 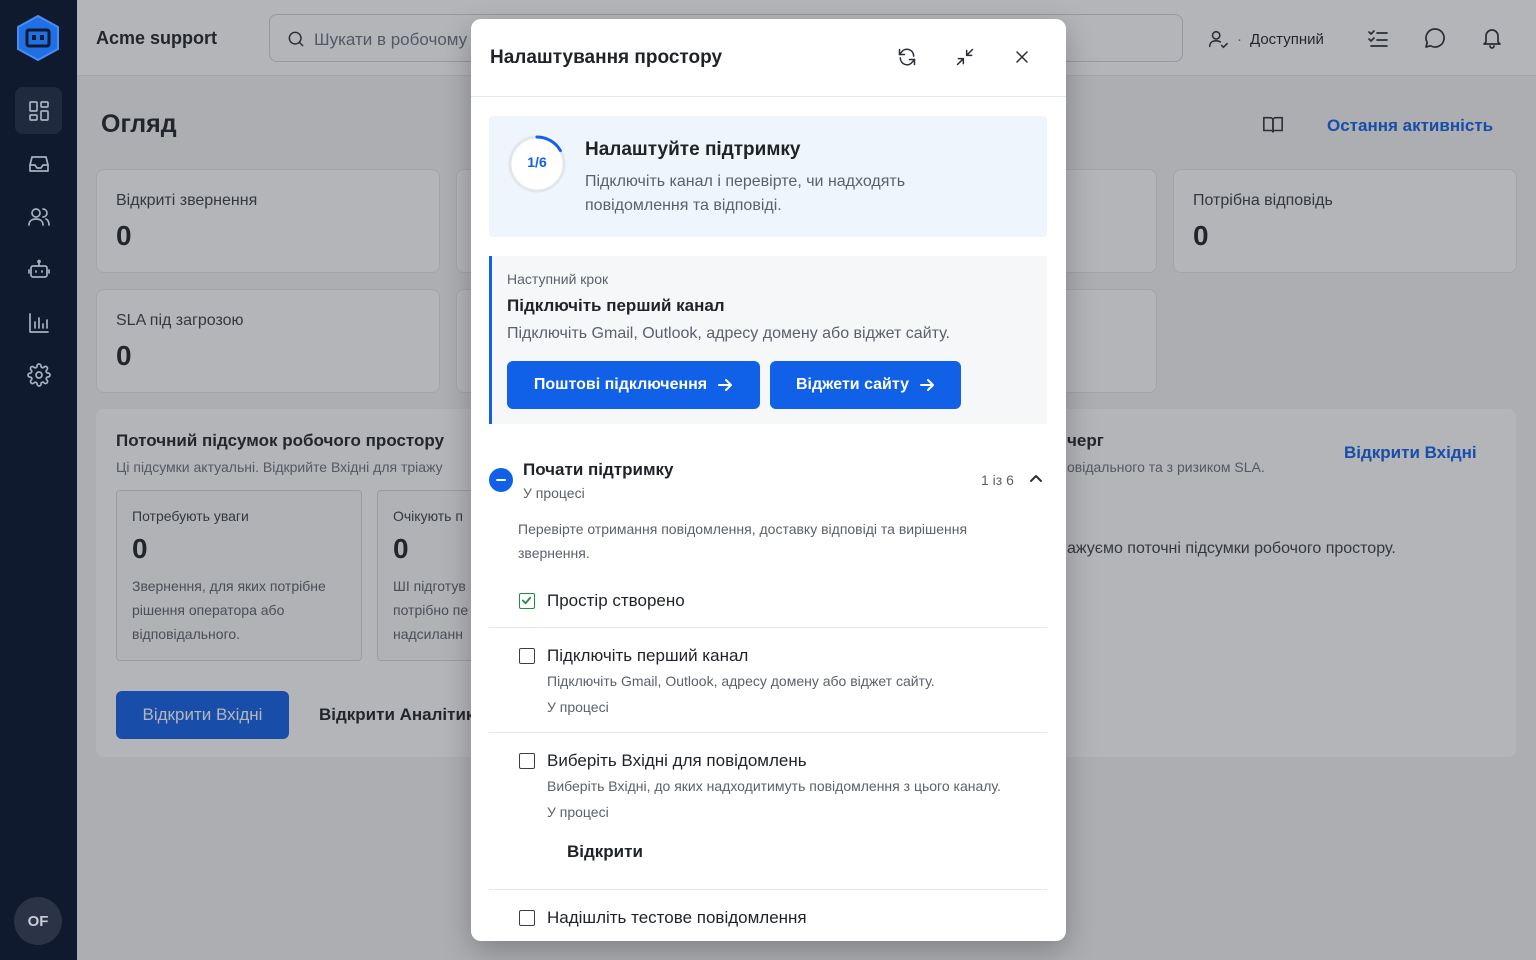 I want to click on section-count: 1 із 6, so click(x=997, y=480).